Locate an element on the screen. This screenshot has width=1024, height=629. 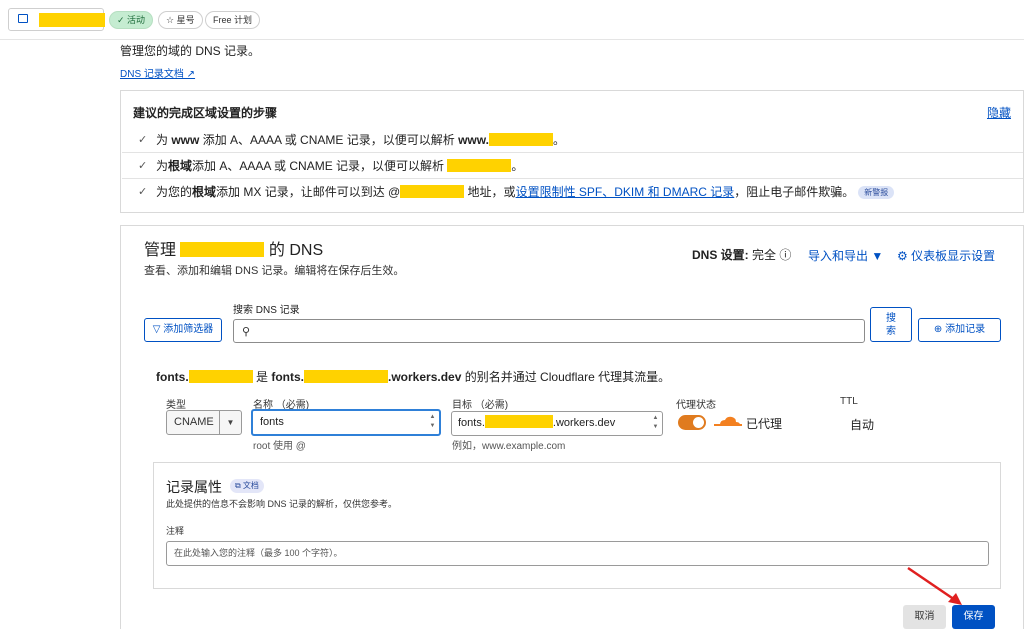
proxy-status-value: 已代理 is located at coordinates (764, 424).